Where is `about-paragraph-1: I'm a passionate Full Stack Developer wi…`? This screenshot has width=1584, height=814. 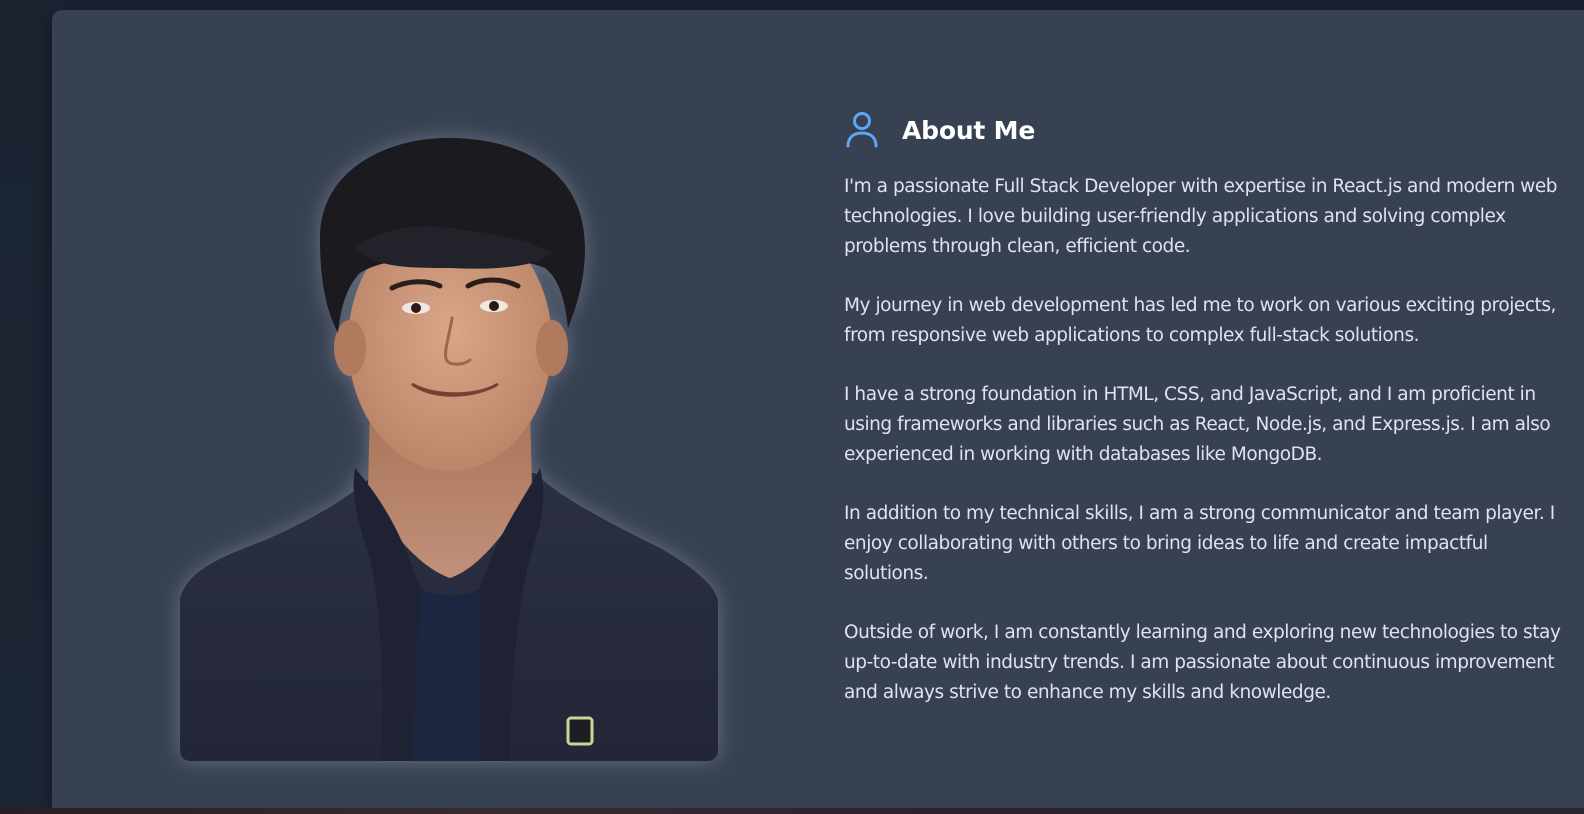
about-paragraph-1: I'm a passionate Full Stack Developer wi… is located at coordinates (1201, 216).